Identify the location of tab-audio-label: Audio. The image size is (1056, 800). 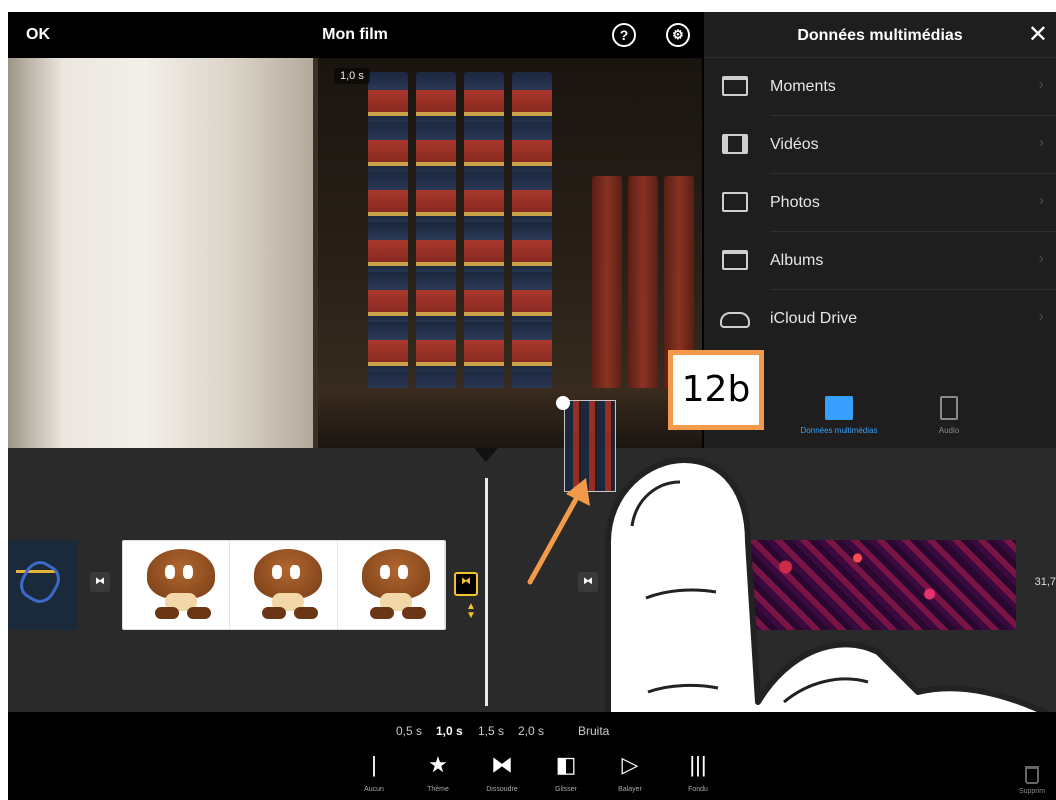
(949, 430).